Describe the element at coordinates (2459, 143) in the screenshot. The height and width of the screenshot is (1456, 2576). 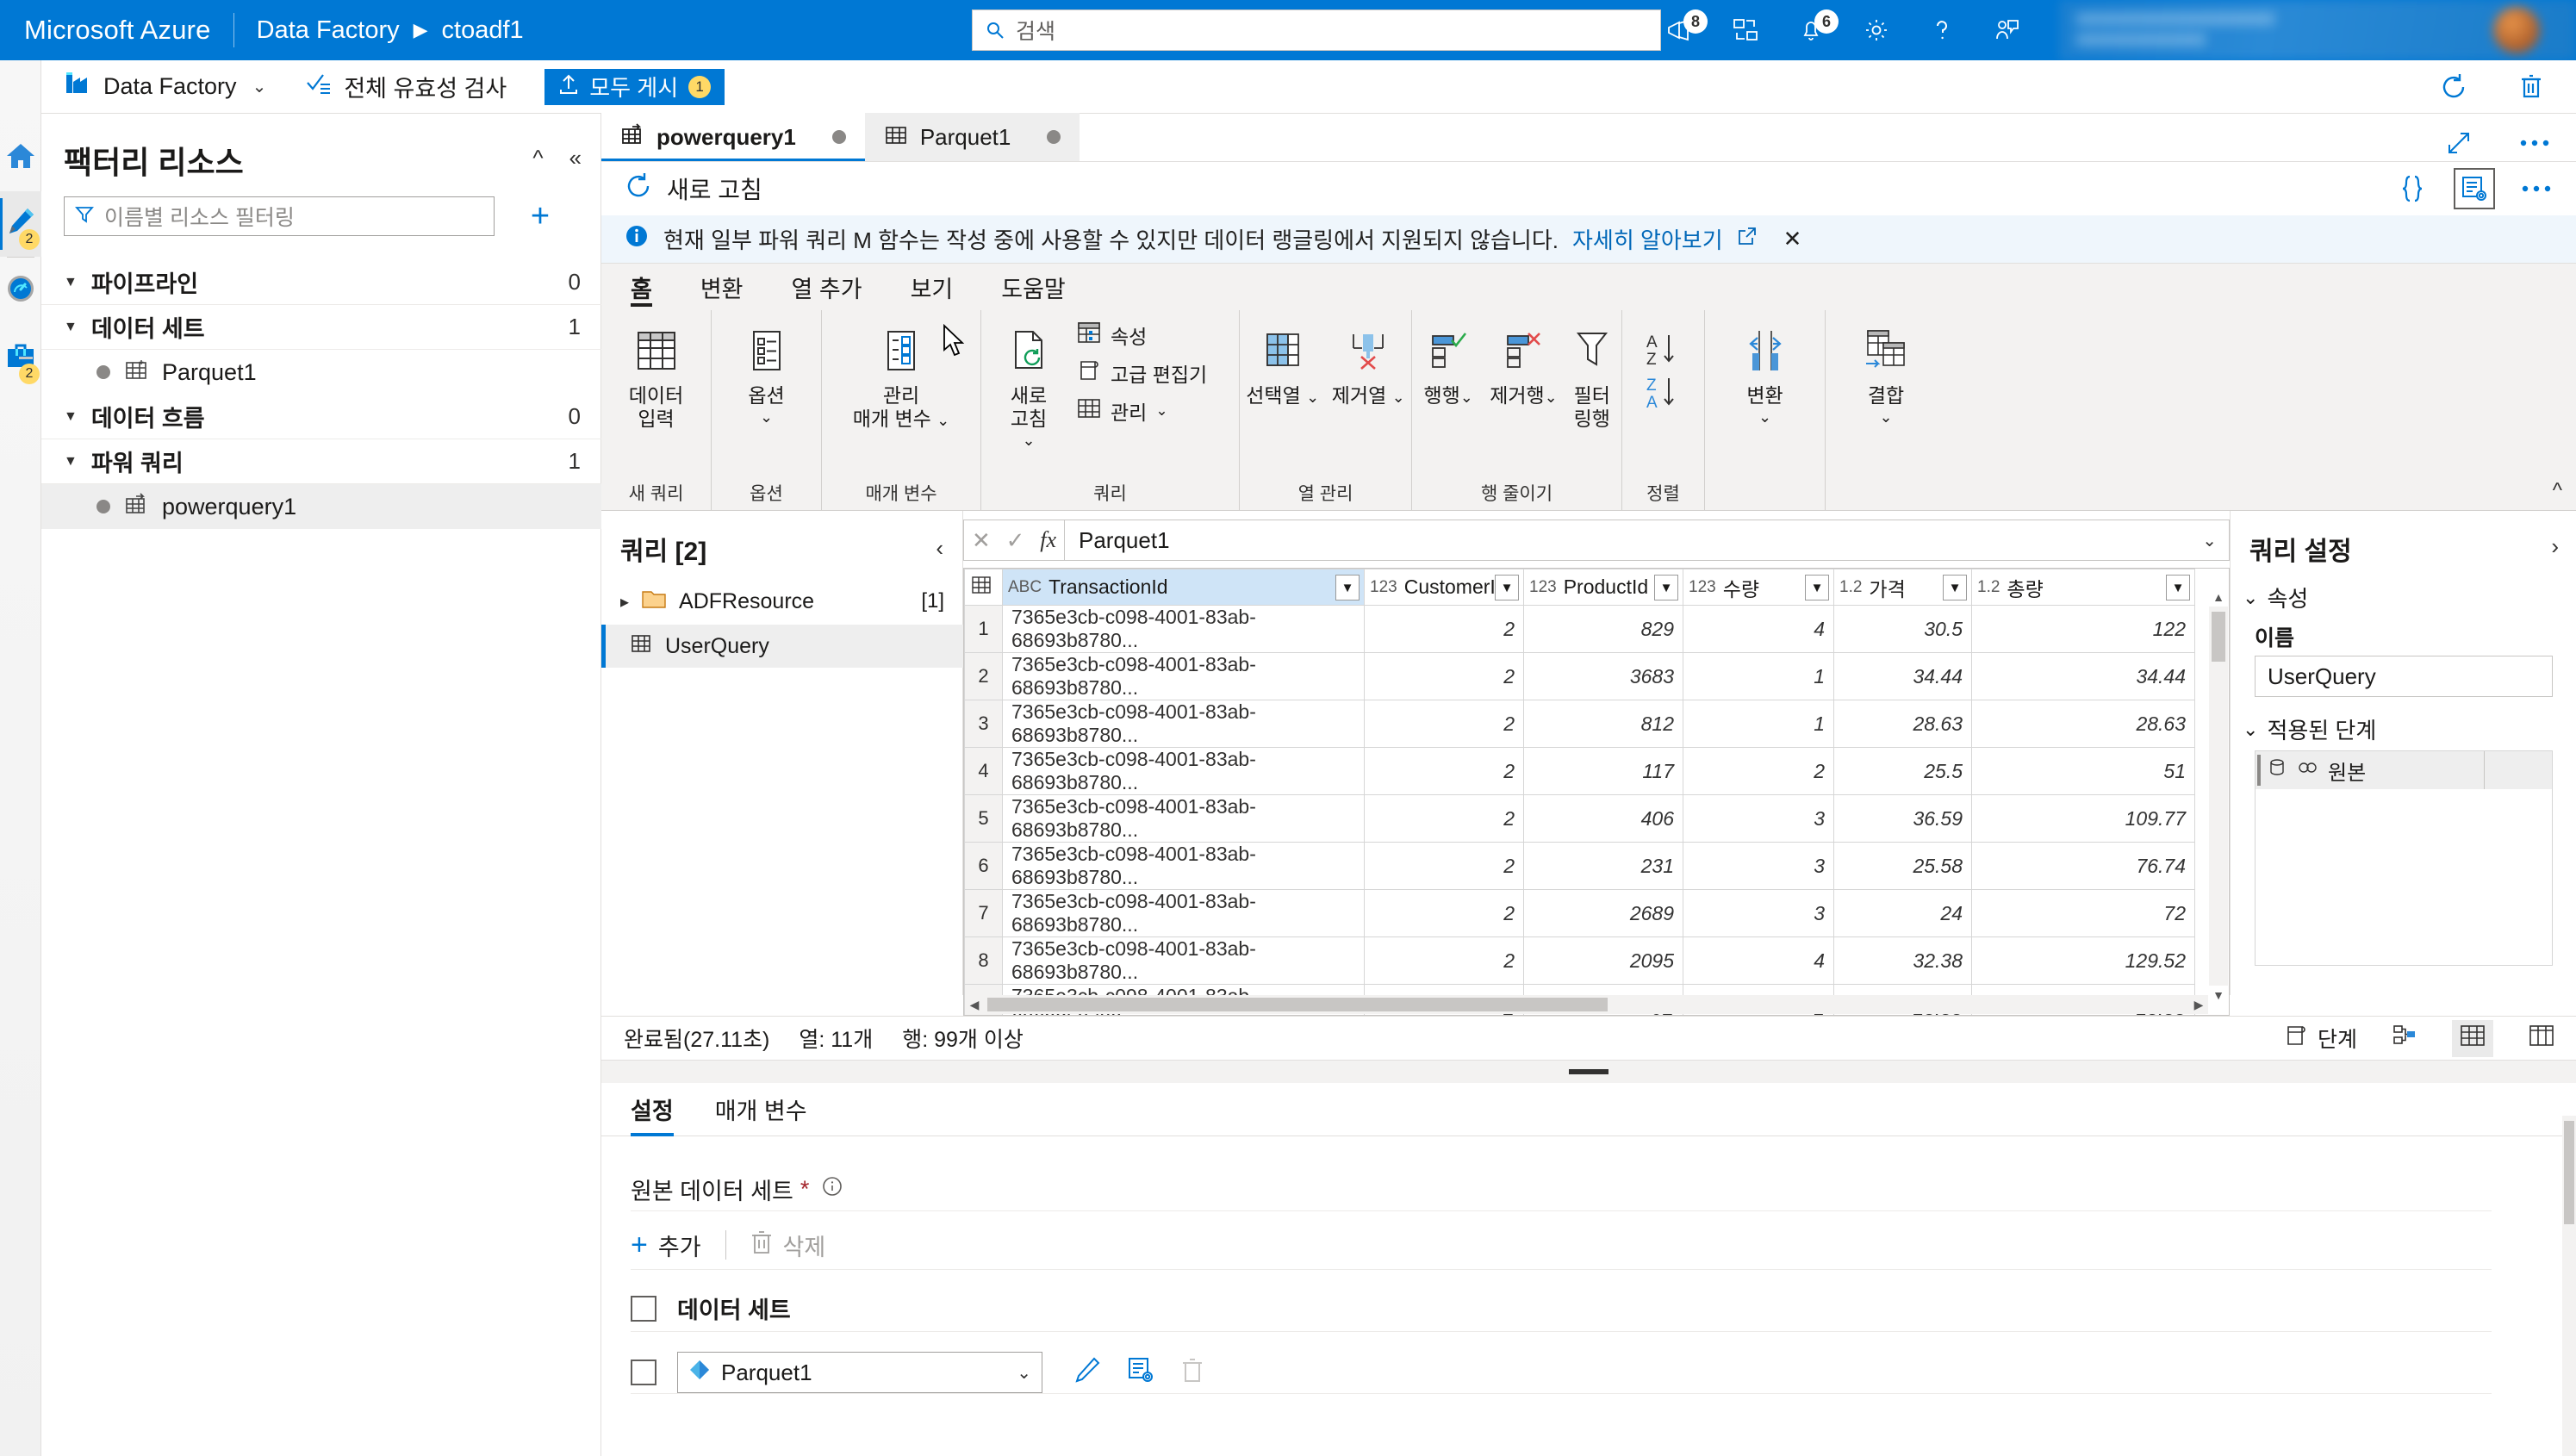
I see `expand-diagonal-icon` at that location.